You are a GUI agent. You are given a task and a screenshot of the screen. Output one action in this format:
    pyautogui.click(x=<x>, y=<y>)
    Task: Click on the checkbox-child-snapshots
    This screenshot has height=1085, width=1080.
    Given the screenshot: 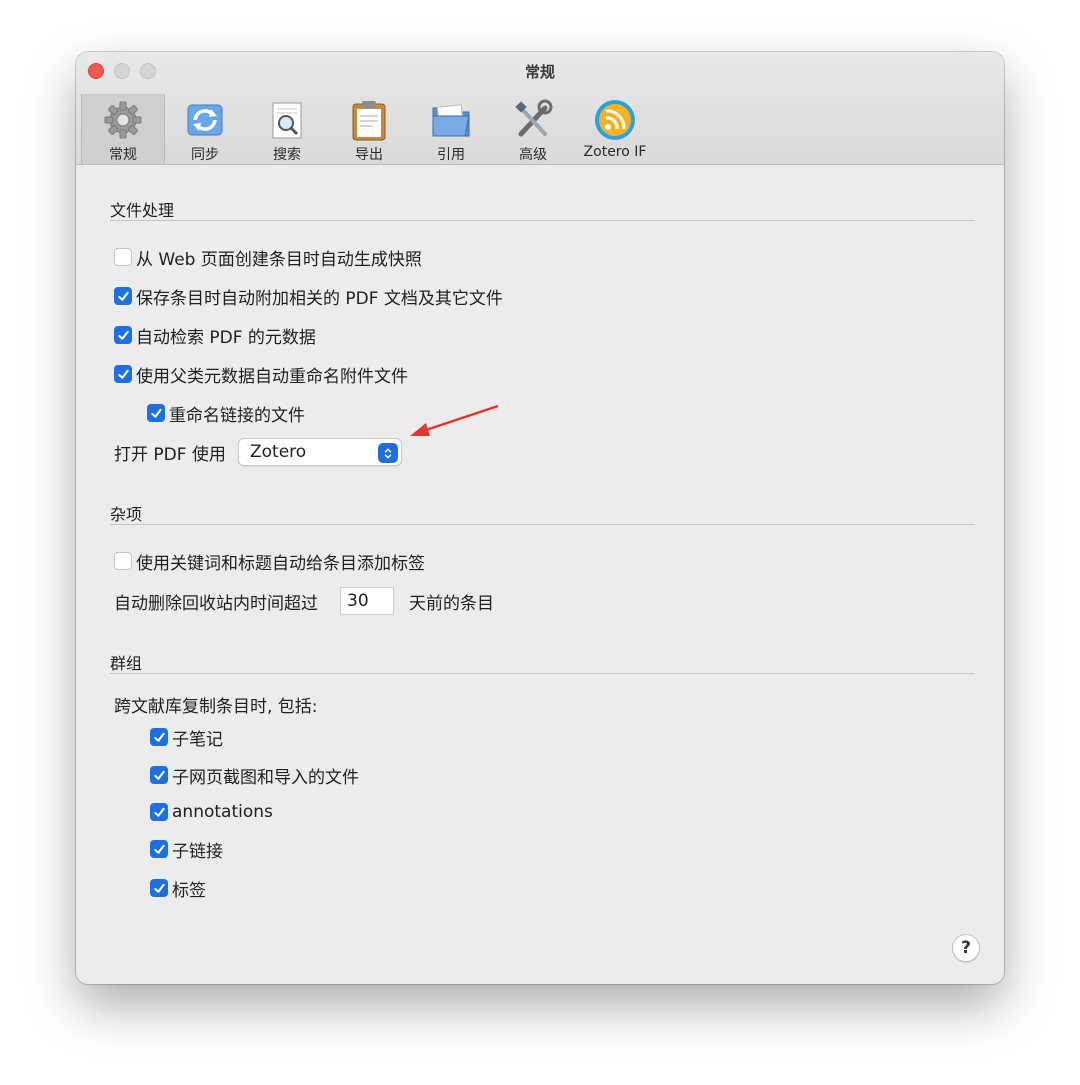 What is the action you would take?
    pyautogui.click(x=159, y=775)
    